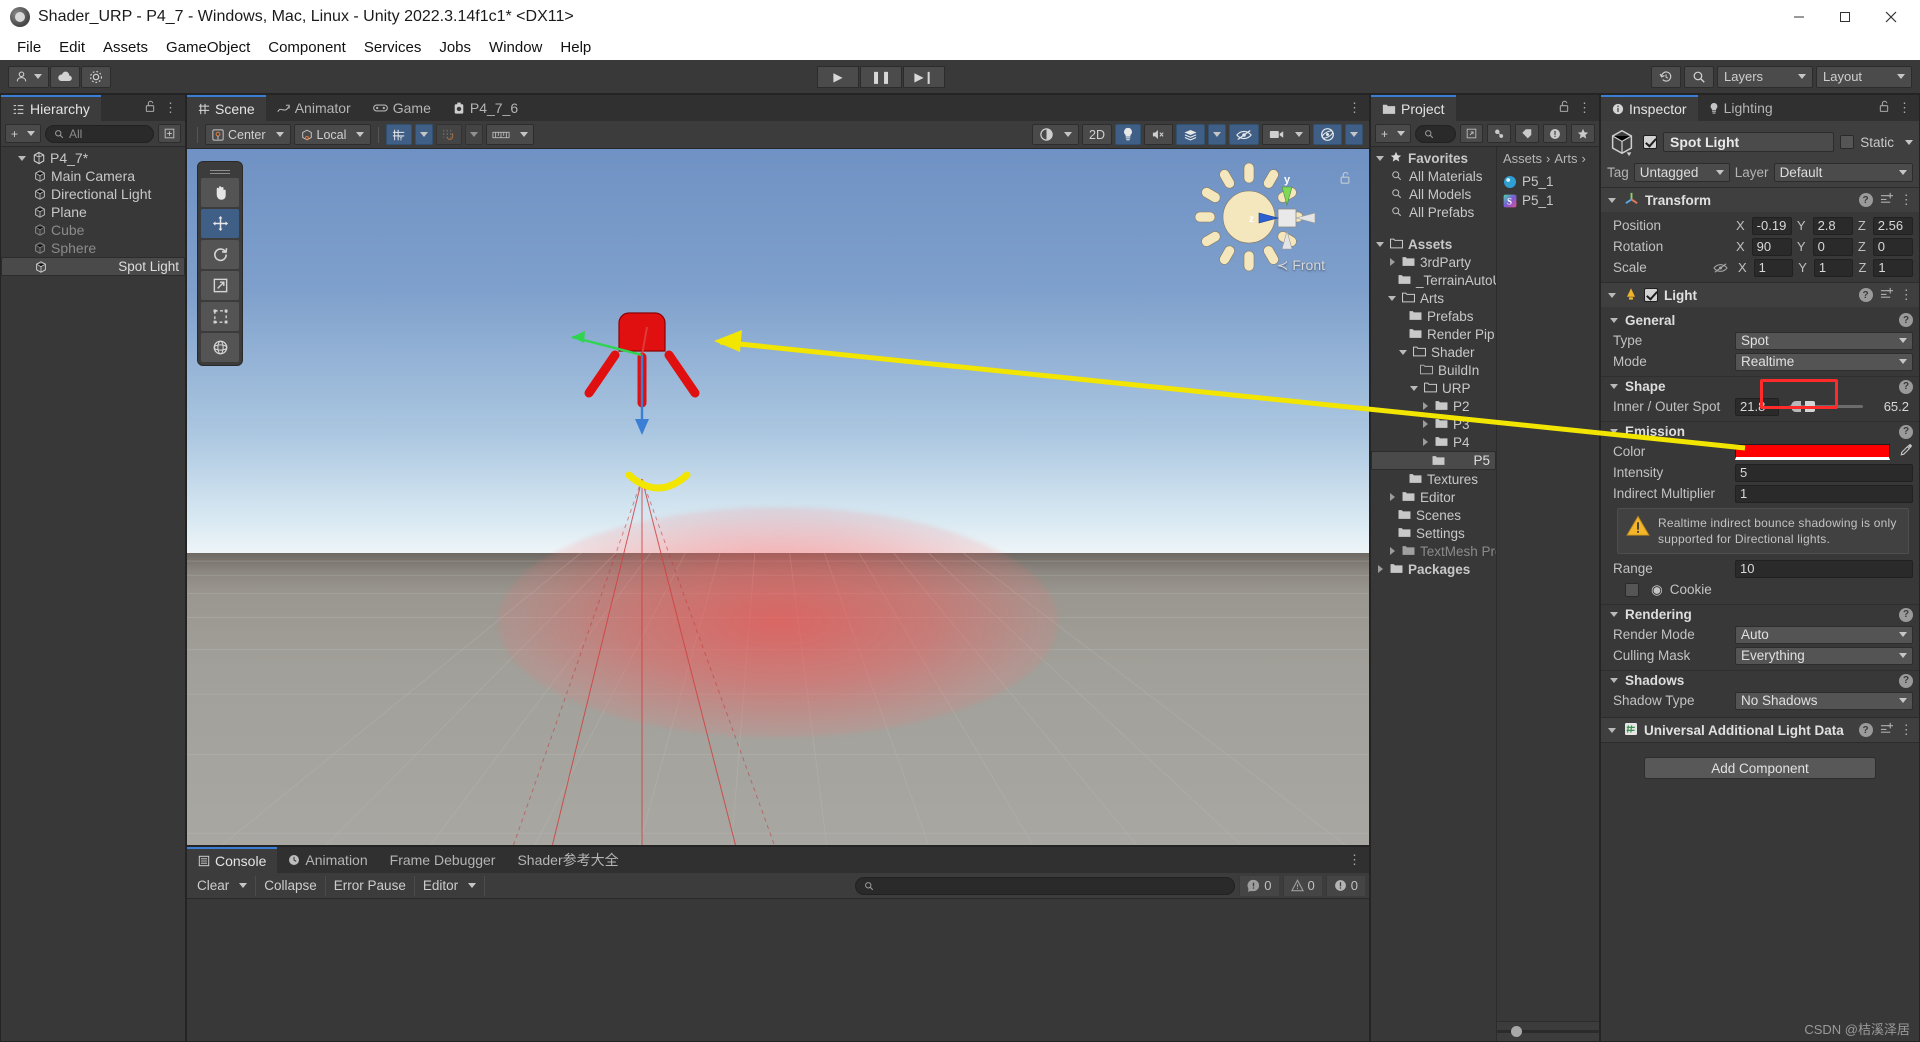 The height and width of the screenshot is (1042, 1920). Describe the element at coordinates (1771, 225) in the screenshot. I see `position-x-field: -0.19` at that location.